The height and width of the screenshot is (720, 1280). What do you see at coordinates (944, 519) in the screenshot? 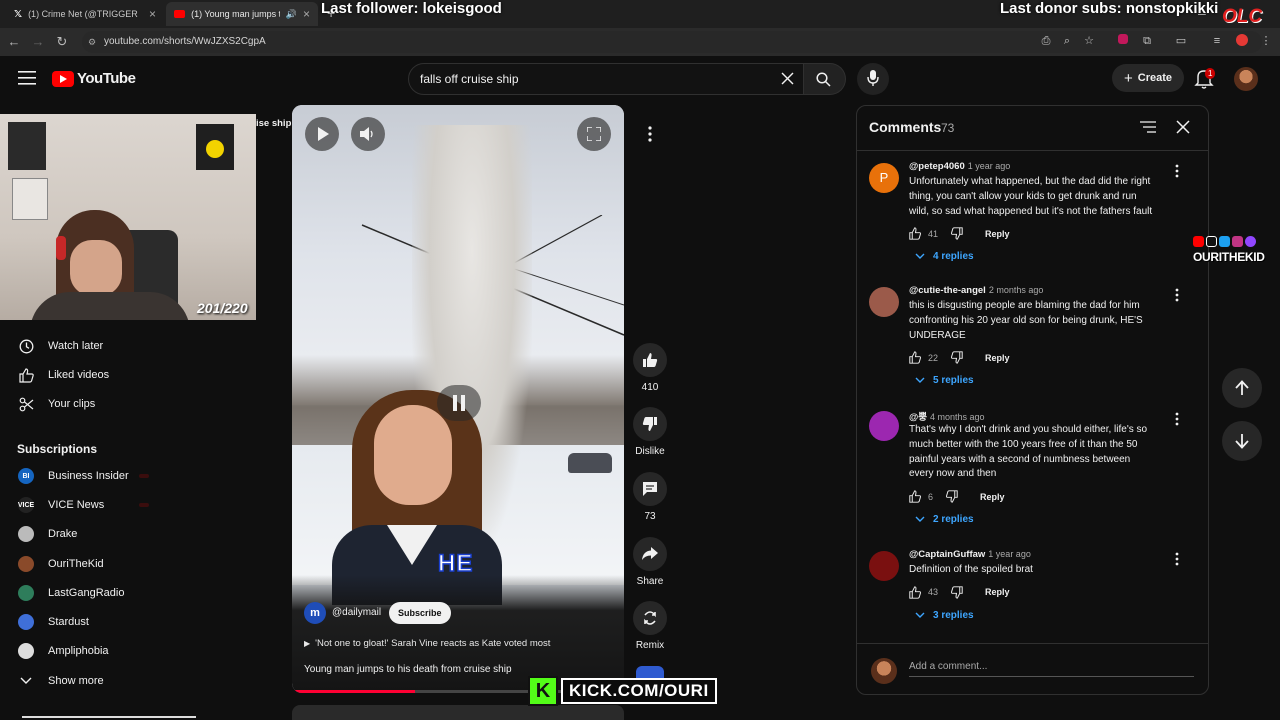
I see `view-replies-button: 2 replies` at bounding box center [944, 519].